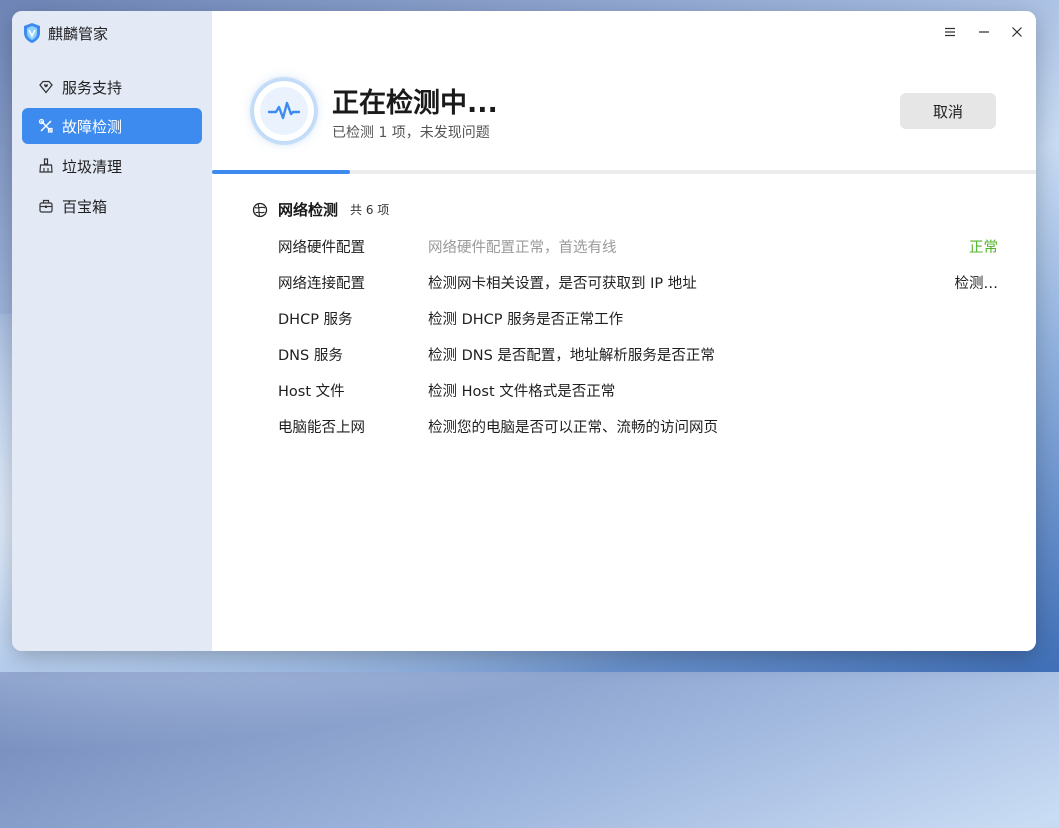 This screenshot has width=1059, height=828. Describe the element at coordinates (571, 356) in the screenshot. I see `row-description: 检测 DNS 是否配置，地址解析服务是否正常` at that location.